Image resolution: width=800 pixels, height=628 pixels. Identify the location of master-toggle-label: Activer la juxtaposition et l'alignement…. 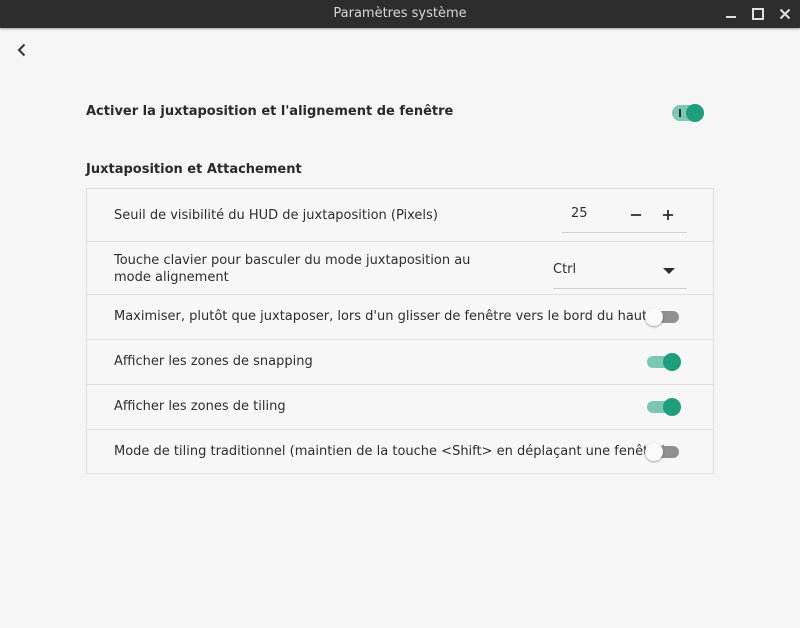
(270, 111).